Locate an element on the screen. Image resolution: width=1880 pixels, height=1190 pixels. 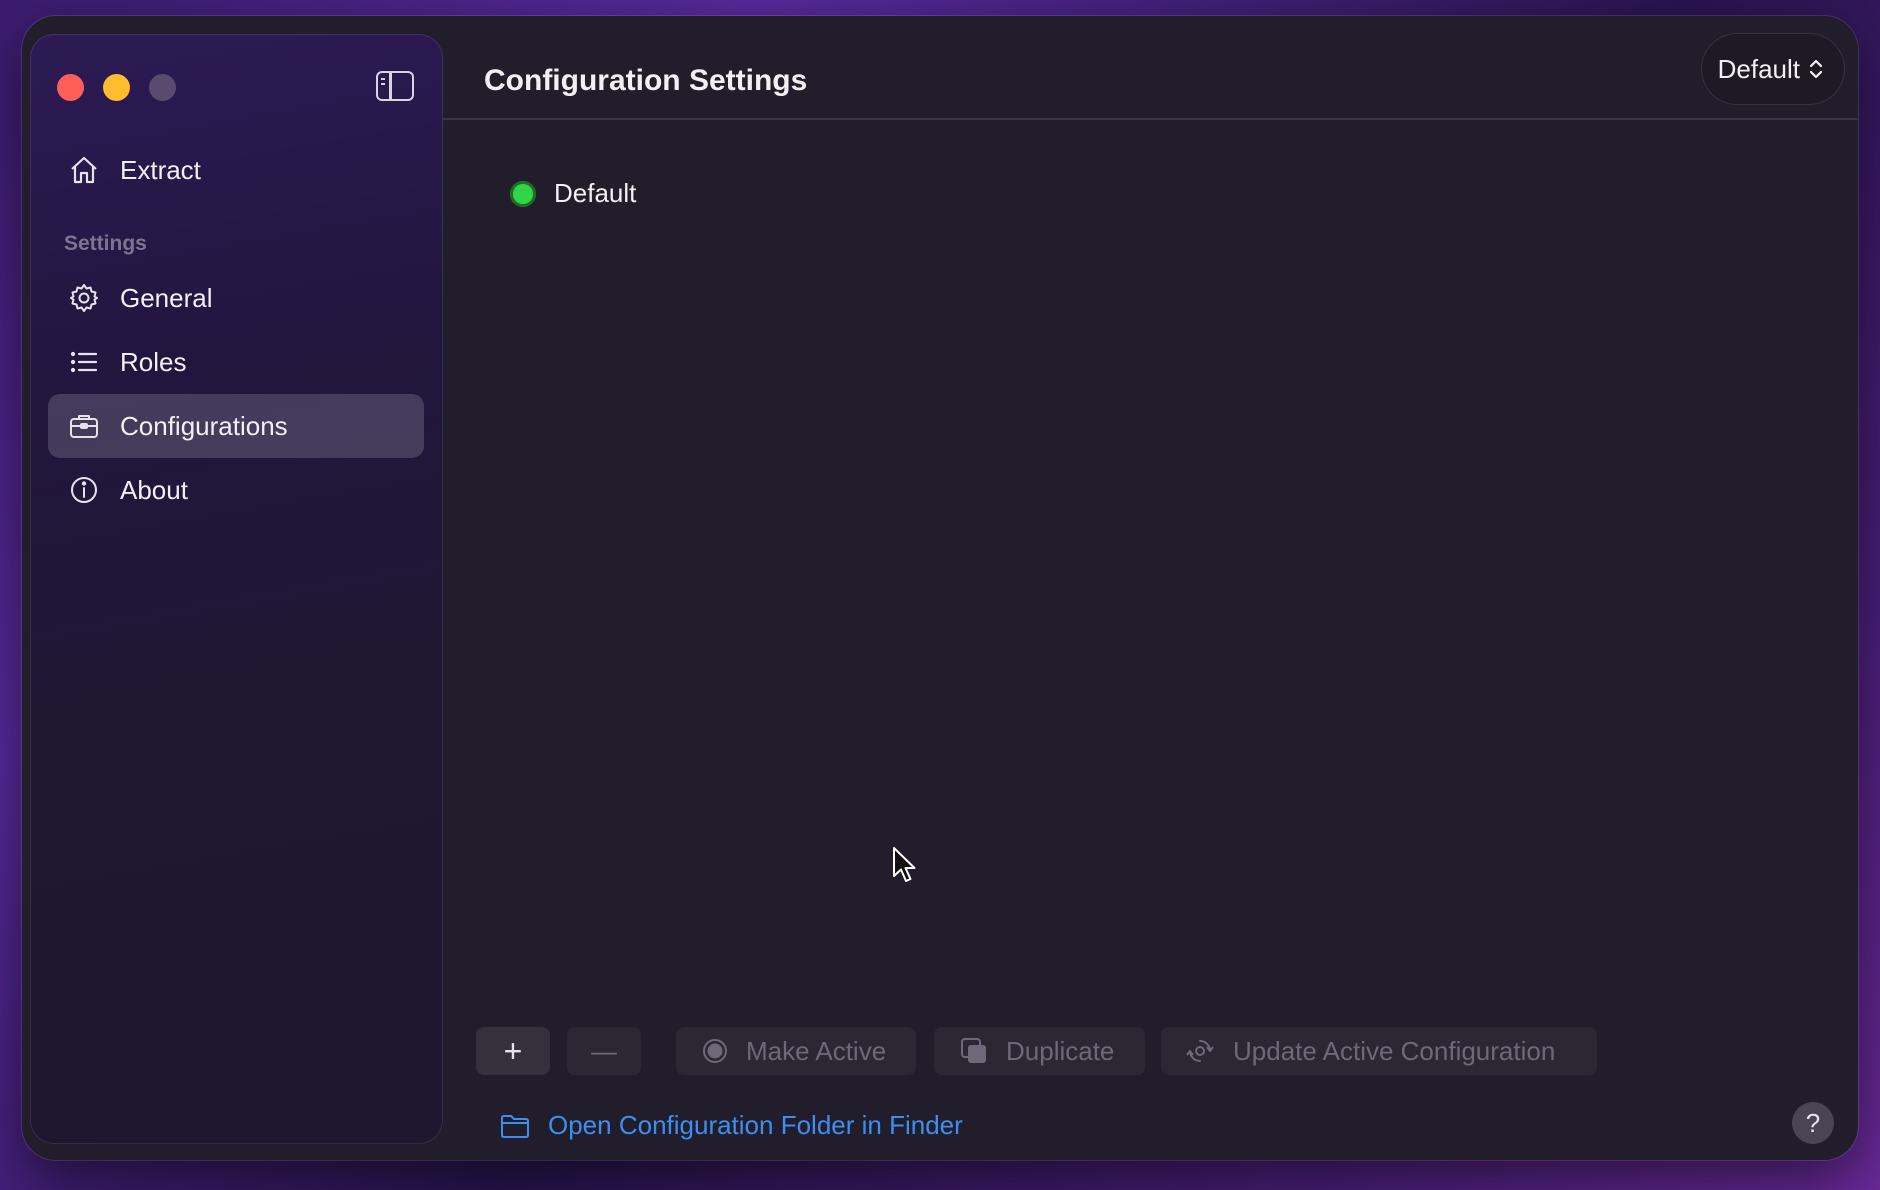
open-configuration-folder-link: Open Configuration Folder in Finder is located at coordinates (731, 1125).